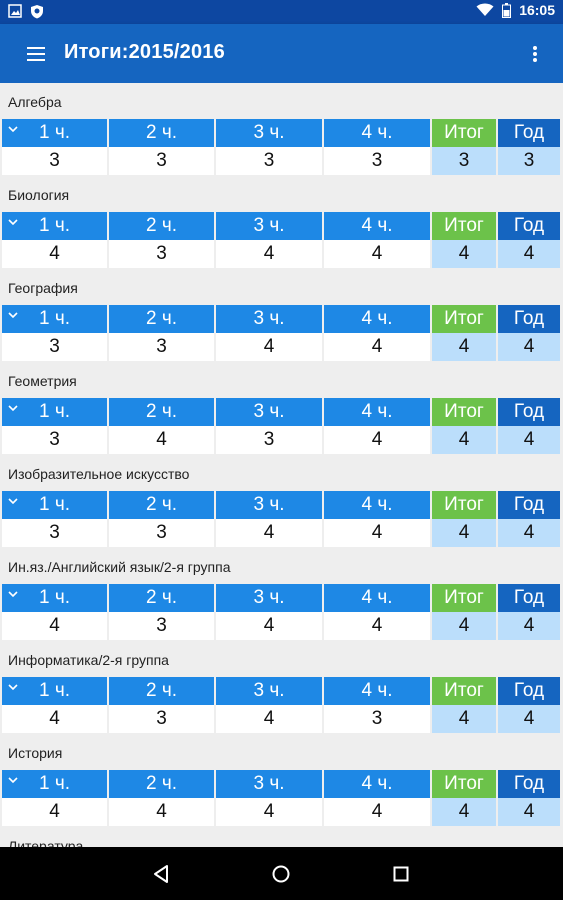 The image size is (563, 900). I want to click on menu-button, so click(37, 54).